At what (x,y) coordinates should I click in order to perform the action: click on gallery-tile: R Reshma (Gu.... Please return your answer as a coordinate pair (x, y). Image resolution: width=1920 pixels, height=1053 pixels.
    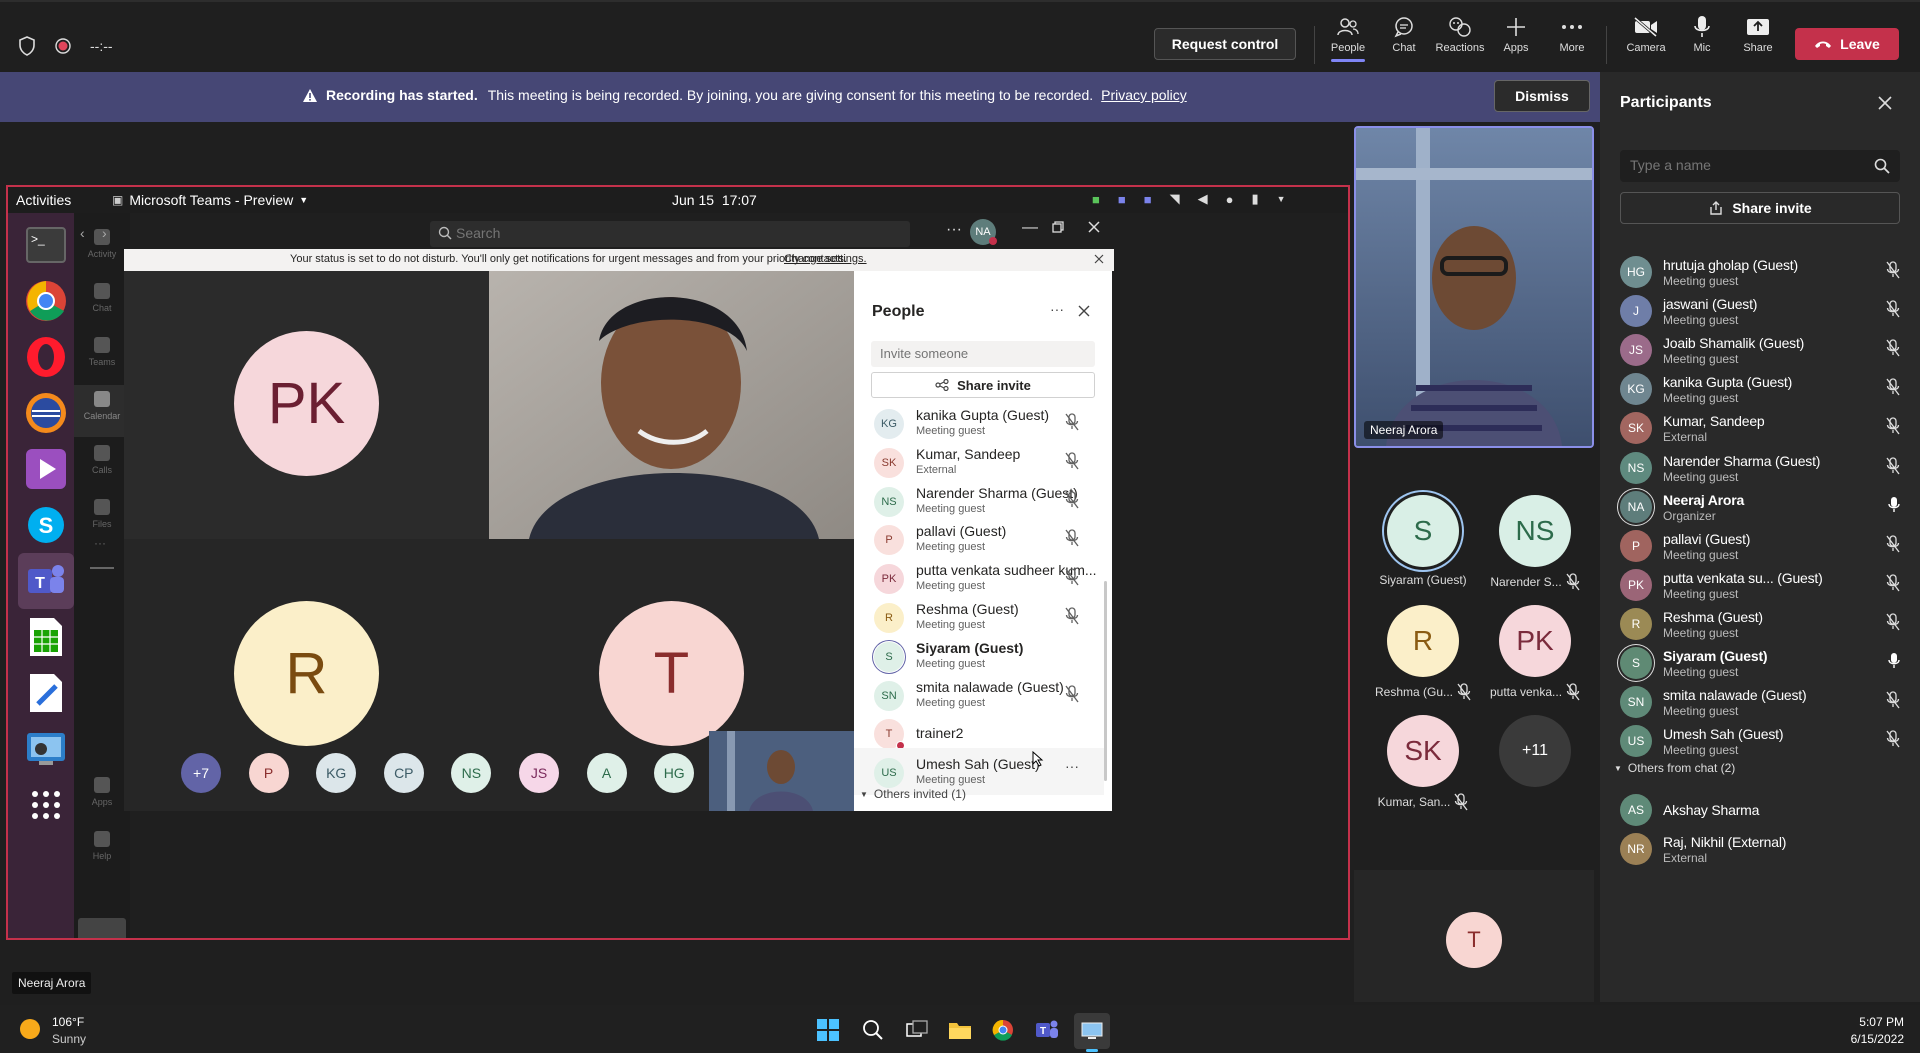
    Looking at the image, I should click on (1423, 653).